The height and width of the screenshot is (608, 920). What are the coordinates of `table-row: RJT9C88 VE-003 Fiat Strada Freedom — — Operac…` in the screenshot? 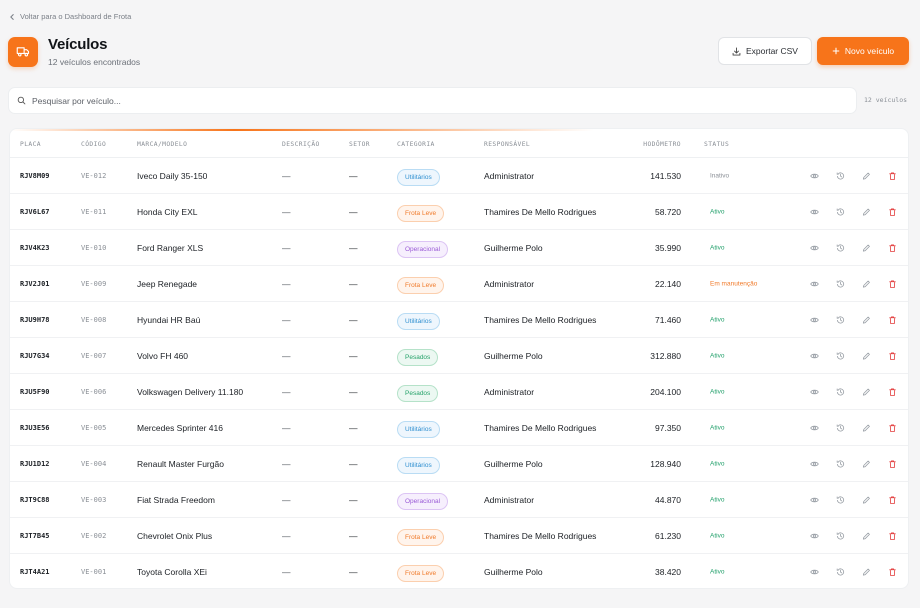 It's located at (459, 500).